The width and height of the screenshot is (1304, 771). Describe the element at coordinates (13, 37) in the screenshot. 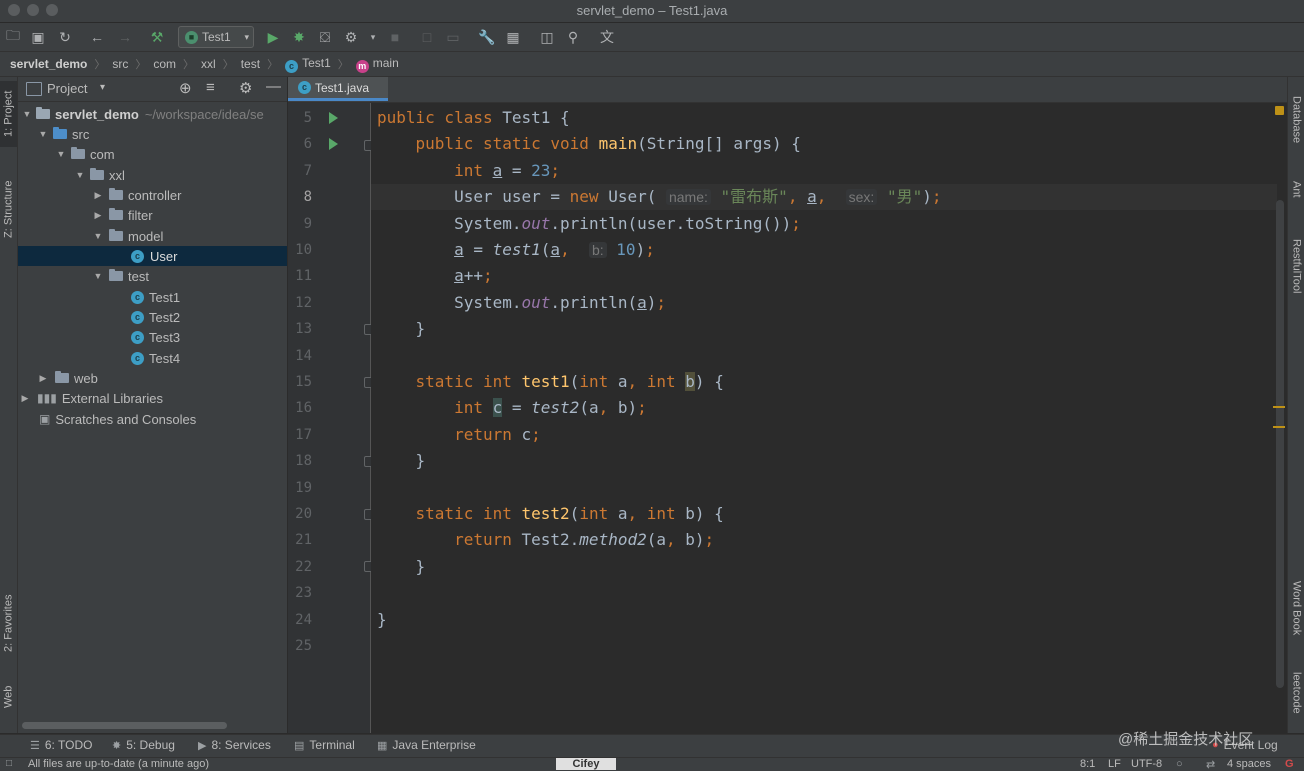

I see `open-folder-icon: 🗀` at that location.